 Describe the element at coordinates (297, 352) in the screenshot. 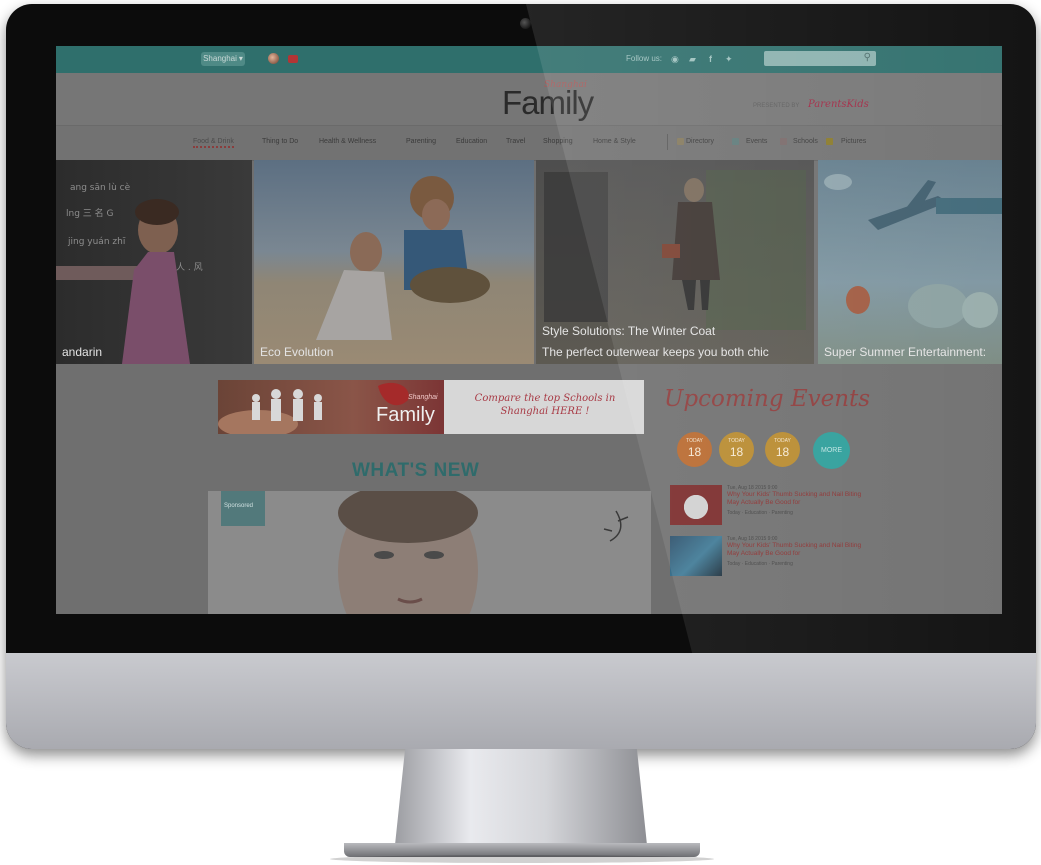

I see `slide-caption: Eco Evolution` at that location.